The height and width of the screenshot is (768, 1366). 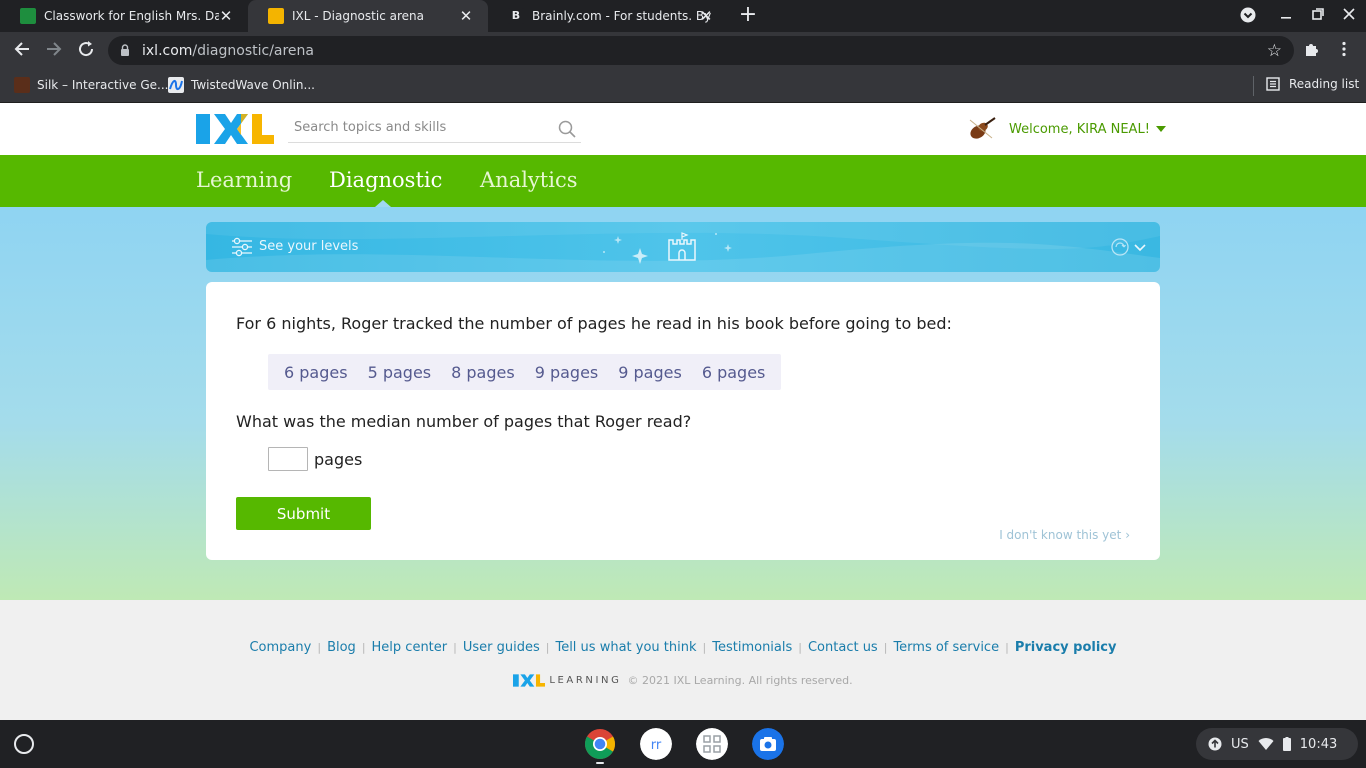 I want to click on nav-diagnostic: Diagnostic, so click(x=385, y=180).